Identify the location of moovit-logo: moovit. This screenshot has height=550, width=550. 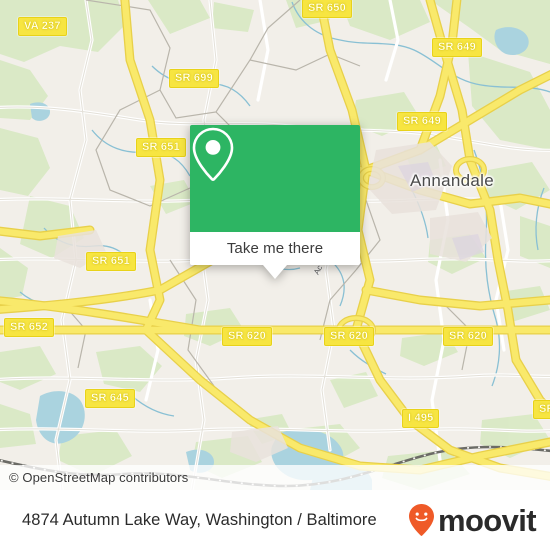
(479, 520).